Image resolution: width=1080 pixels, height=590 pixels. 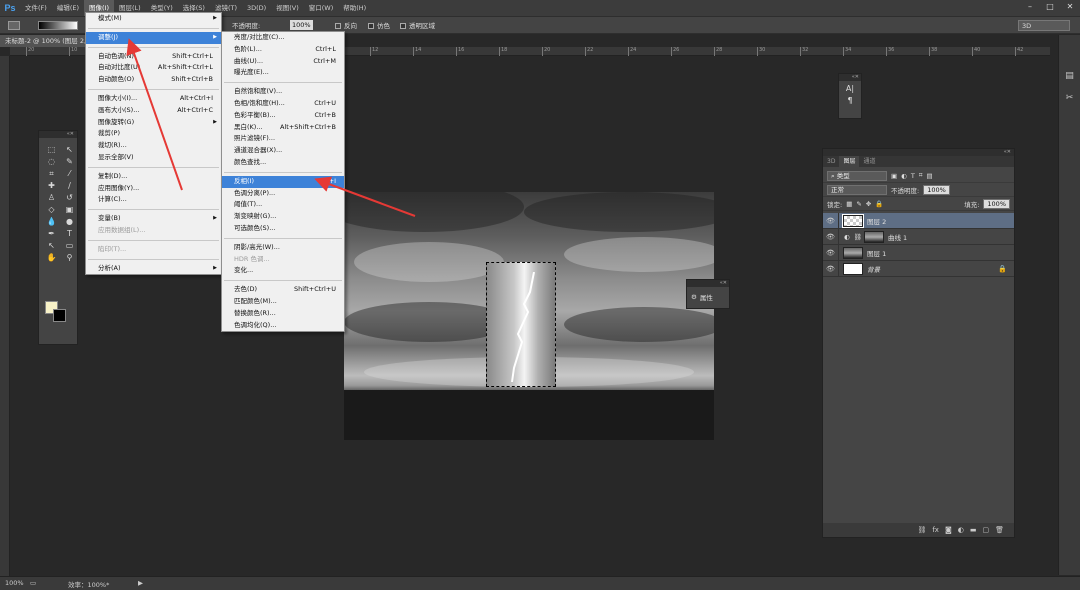 I want to click on new-group-icon: ▬, so click(x=973, y=530).